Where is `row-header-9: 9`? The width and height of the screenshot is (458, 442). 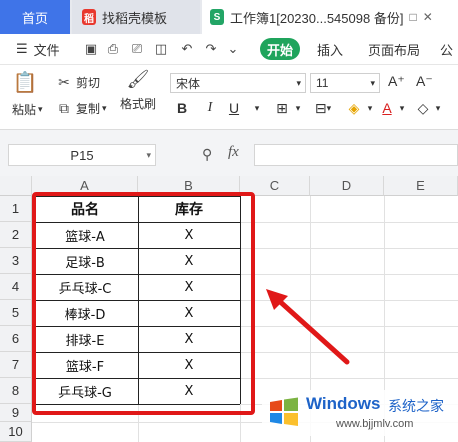
row-header-9: 9 is located at coordinates (16, 413).